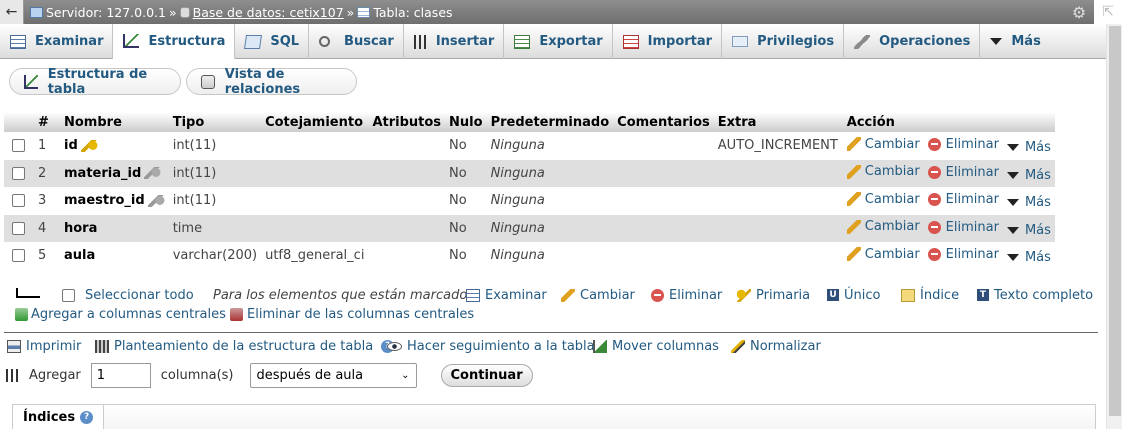 Image resolution: width=1122 pixels, height=429 pixels. Describe the element at coordinates (19, 122) in the screenshot. I see `header-checkbox-col` at that location.